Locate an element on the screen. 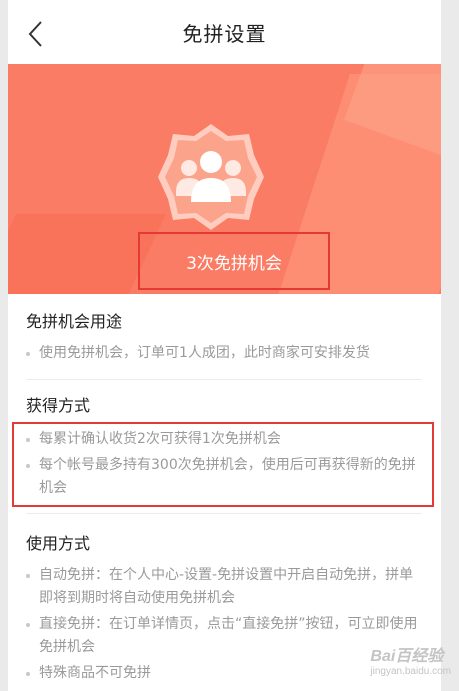  highlight-box is located at coordinates (223, 464).